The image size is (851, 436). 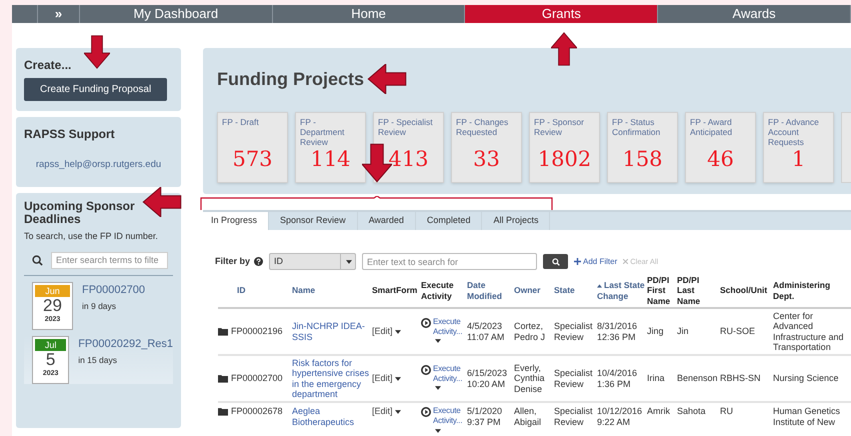 What do you see at coordinates (255, 291) in the screenshot?
I see `column-header: ID` at bounding box center [255, 291].